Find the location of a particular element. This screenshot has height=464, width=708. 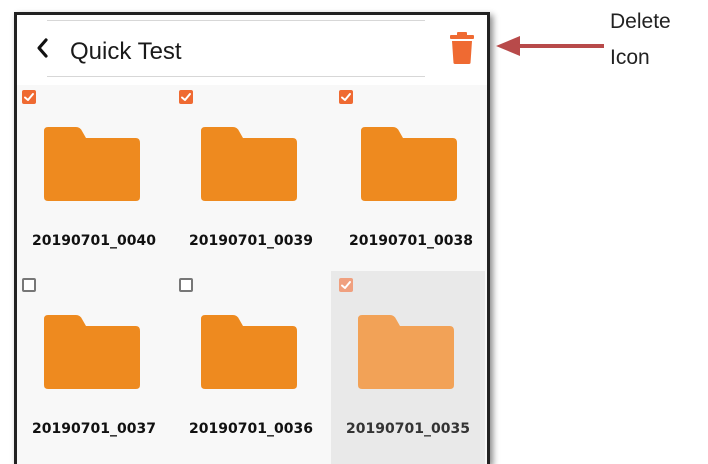

trash-icon is located at coordinates (462, 48).